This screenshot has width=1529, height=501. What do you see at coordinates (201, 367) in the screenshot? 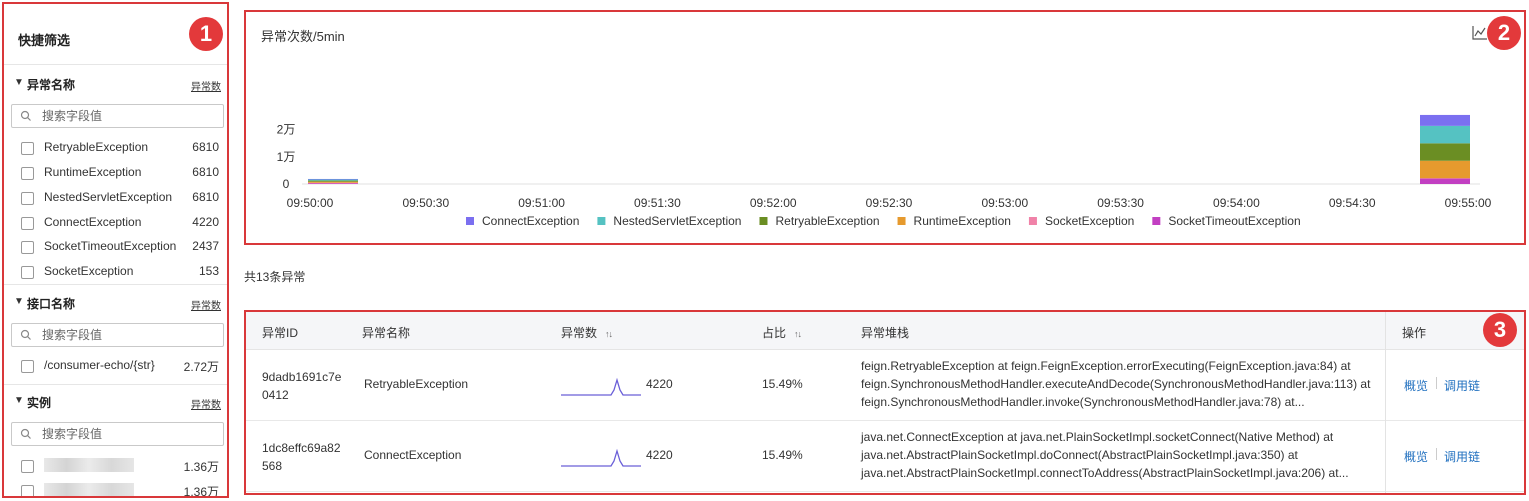
I see `option-count: 2.72万` at bounding box center [201, 367].